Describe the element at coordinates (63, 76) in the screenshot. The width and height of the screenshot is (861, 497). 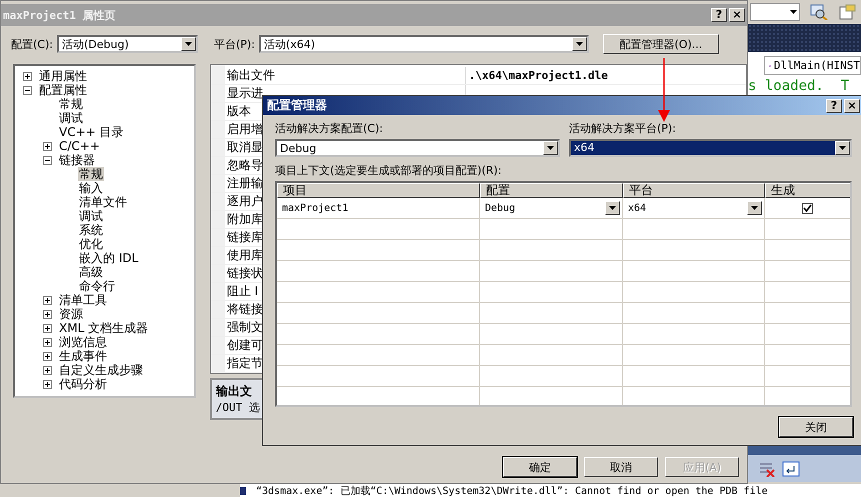
I see `tree-item: 通用属性` at that location.